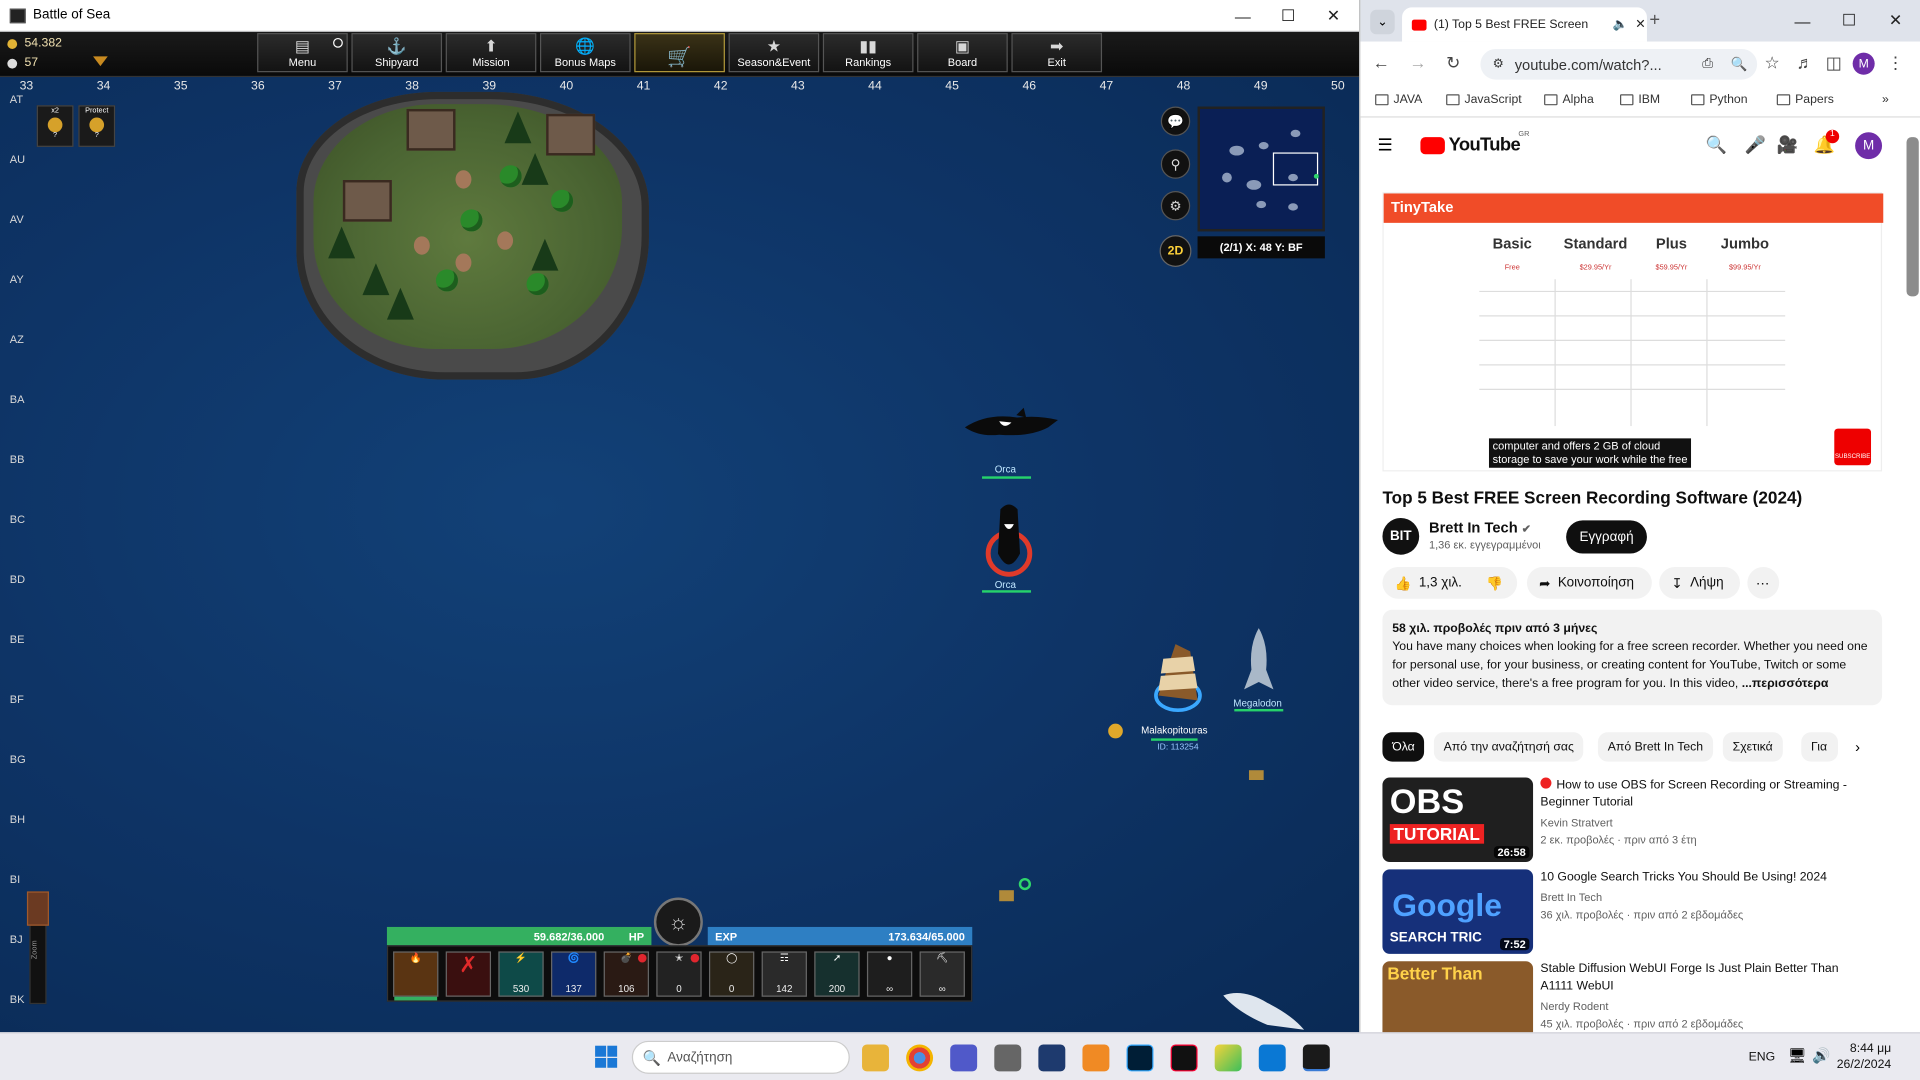 Image resolution: width=1920 pixels, height=1080 pixels. Describe the element at coordinates (1606, 537) in the screenshot. I see `subscribe-button: Εγγραφή` at that location.